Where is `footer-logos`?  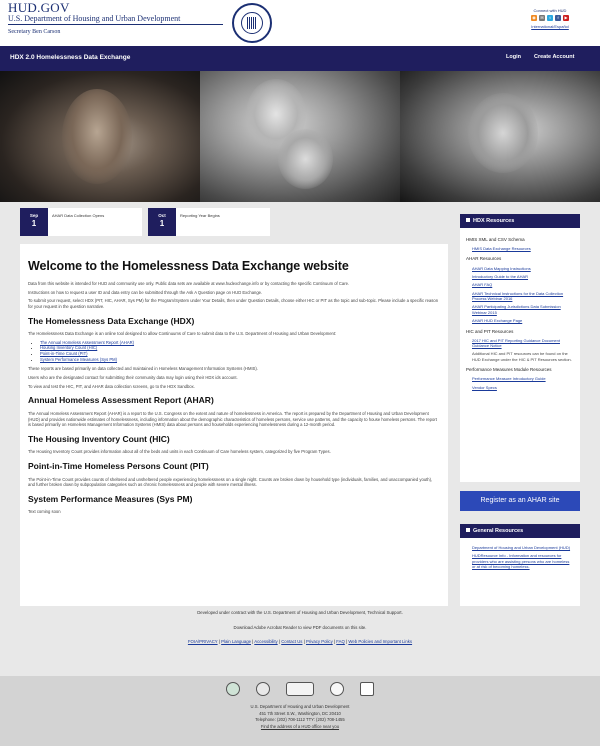 footer-logos is located at coordinates (300, 689).